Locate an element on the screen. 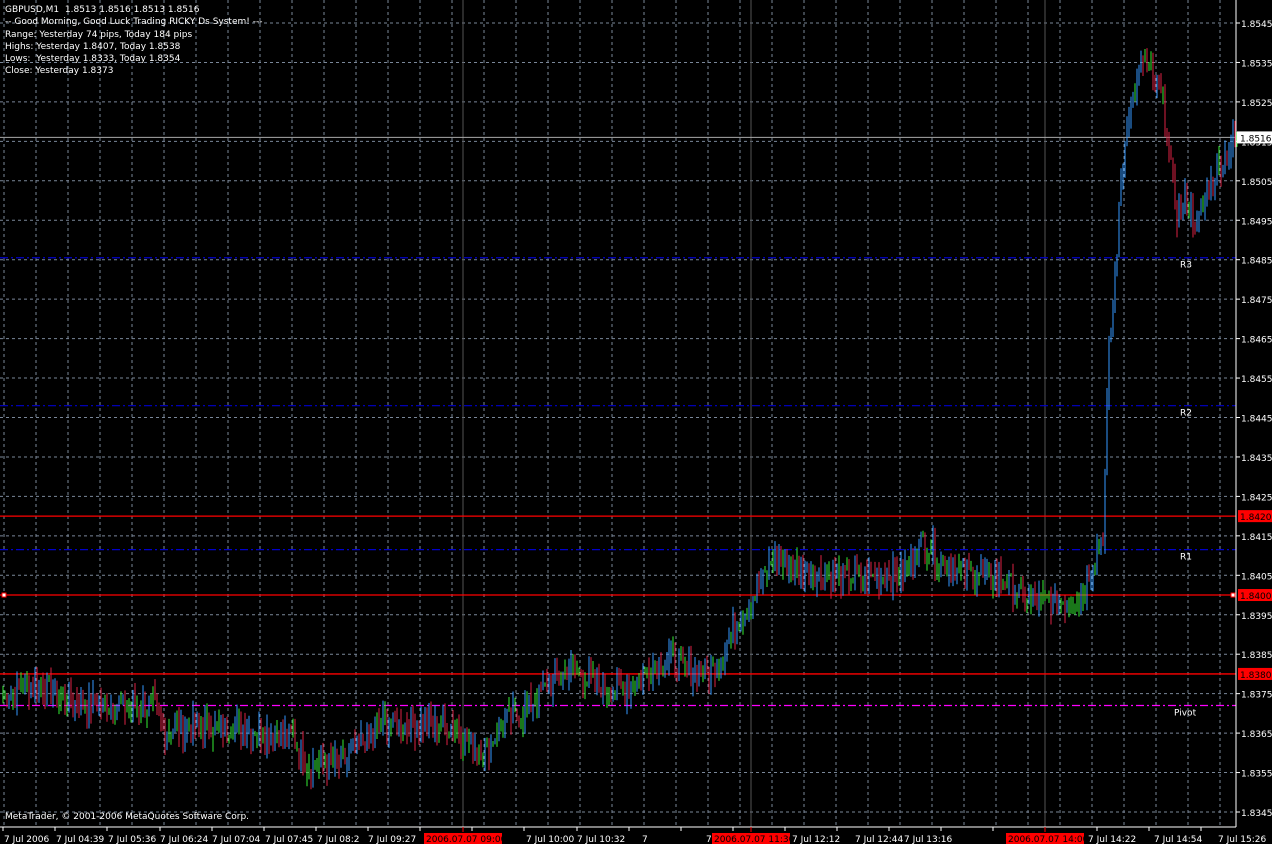  x-tick-label: 7 Jul 14:22 is located at coordinates (1112, 839).